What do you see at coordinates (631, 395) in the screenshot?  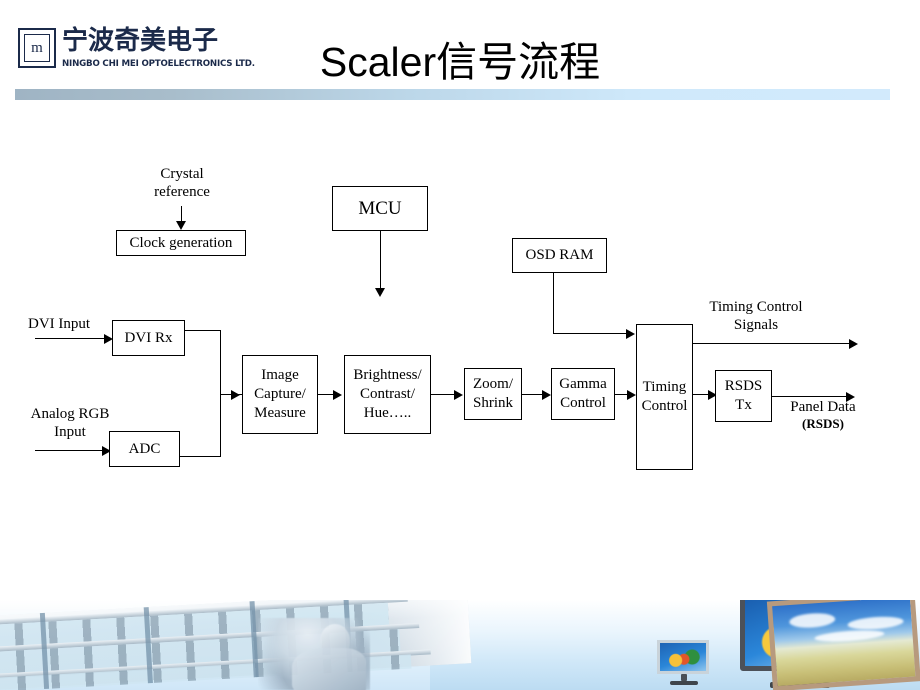 I see `arrowhead-gamma-to-timing` at bounding box center [631, 395].